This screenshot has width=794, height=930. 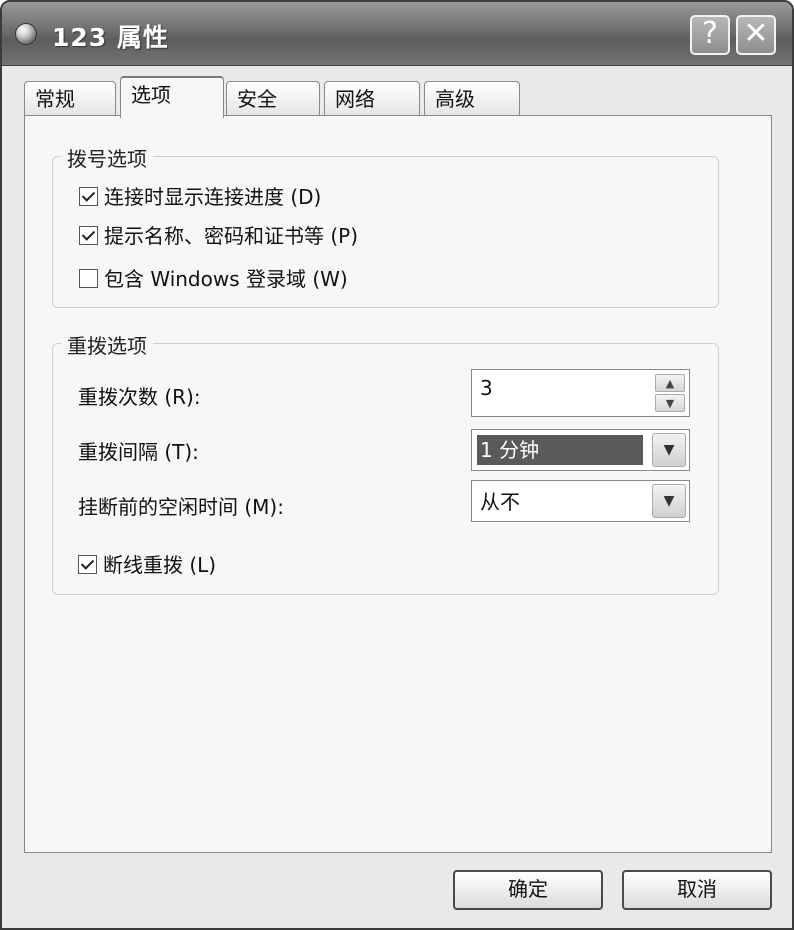 What do you see at coordinates (670, 383) in the screenshot?
I see `up-arrow-icon: ▲` at bounding box center [670, 383].